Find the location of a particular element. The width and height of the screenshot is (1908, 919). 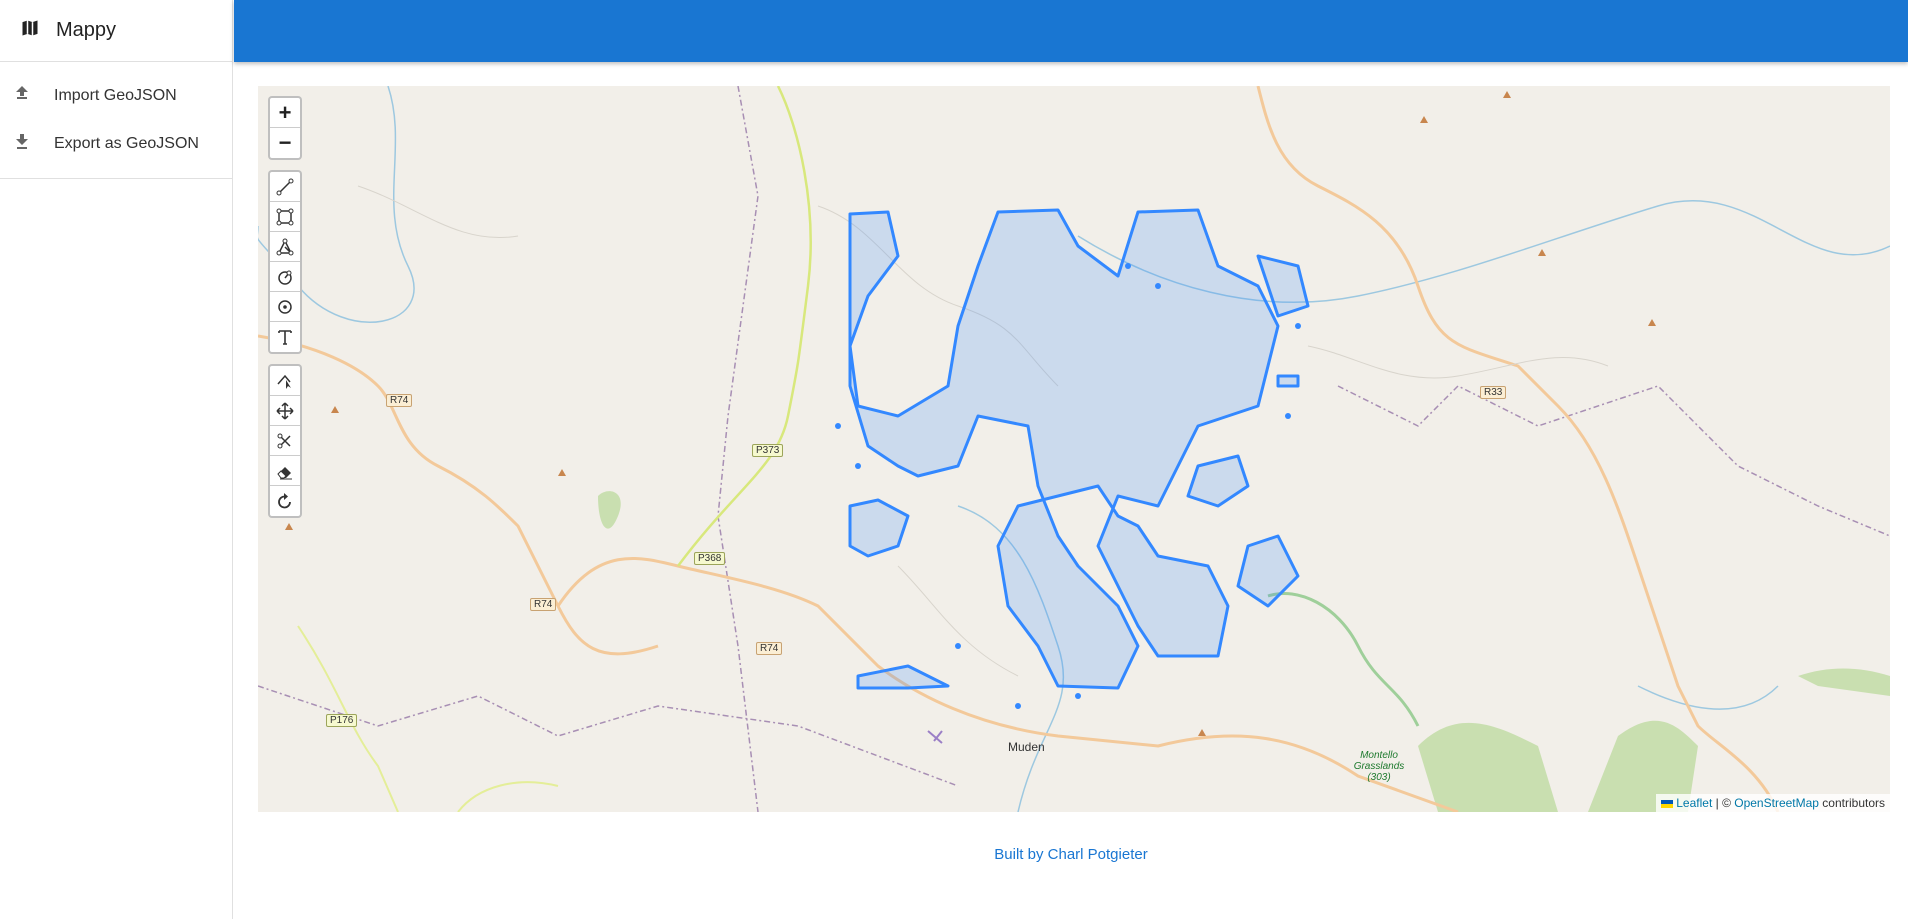

import-geojson-button: Import GeoJSON is located at coordinates (116, 96).